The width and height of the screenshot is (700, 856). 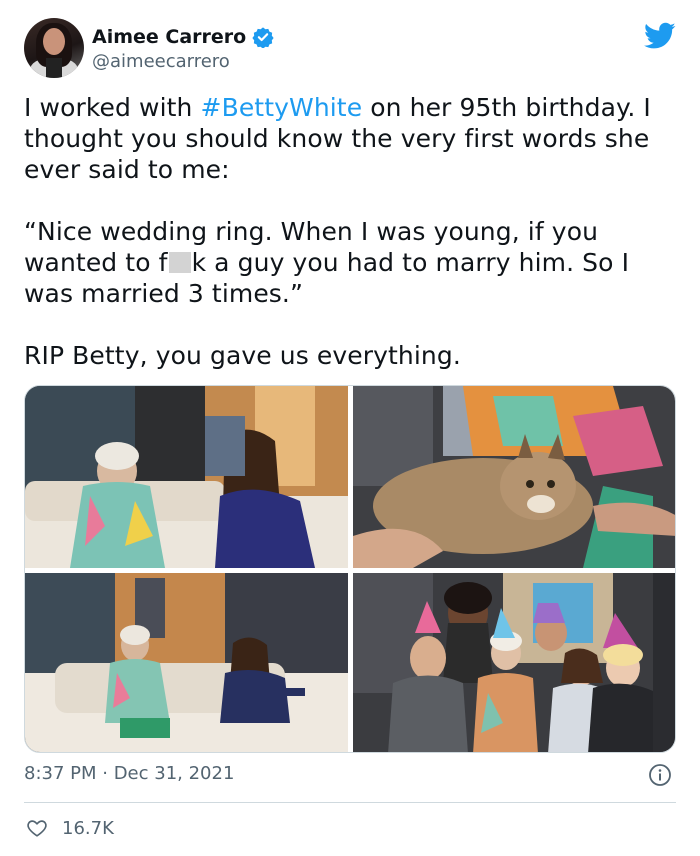 I want to click on photo-set-couch-wide, so click(x=186, y=662).